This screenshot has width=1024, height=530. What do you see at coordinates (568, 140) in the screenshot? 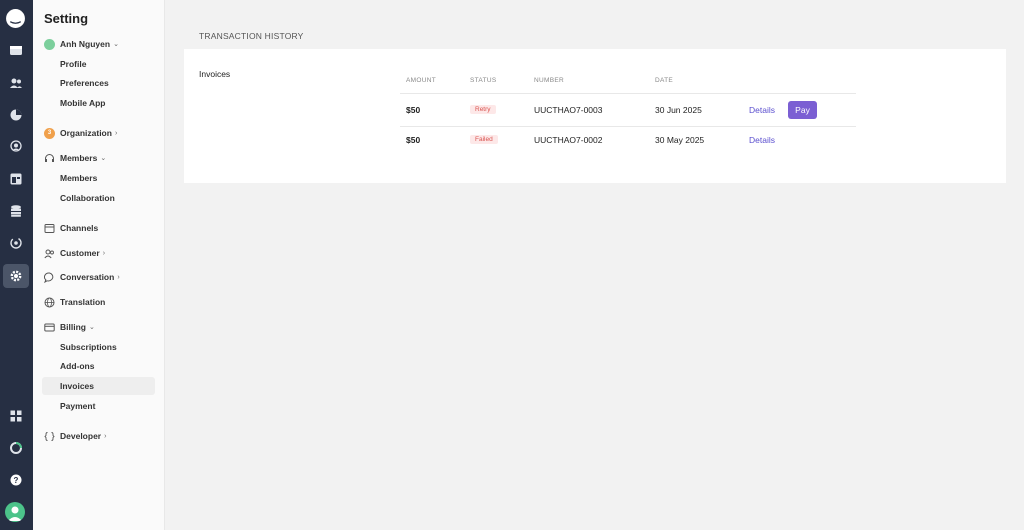
I see `row2-number: UUCTHAO7-0002` at bounding box center [568, 140].